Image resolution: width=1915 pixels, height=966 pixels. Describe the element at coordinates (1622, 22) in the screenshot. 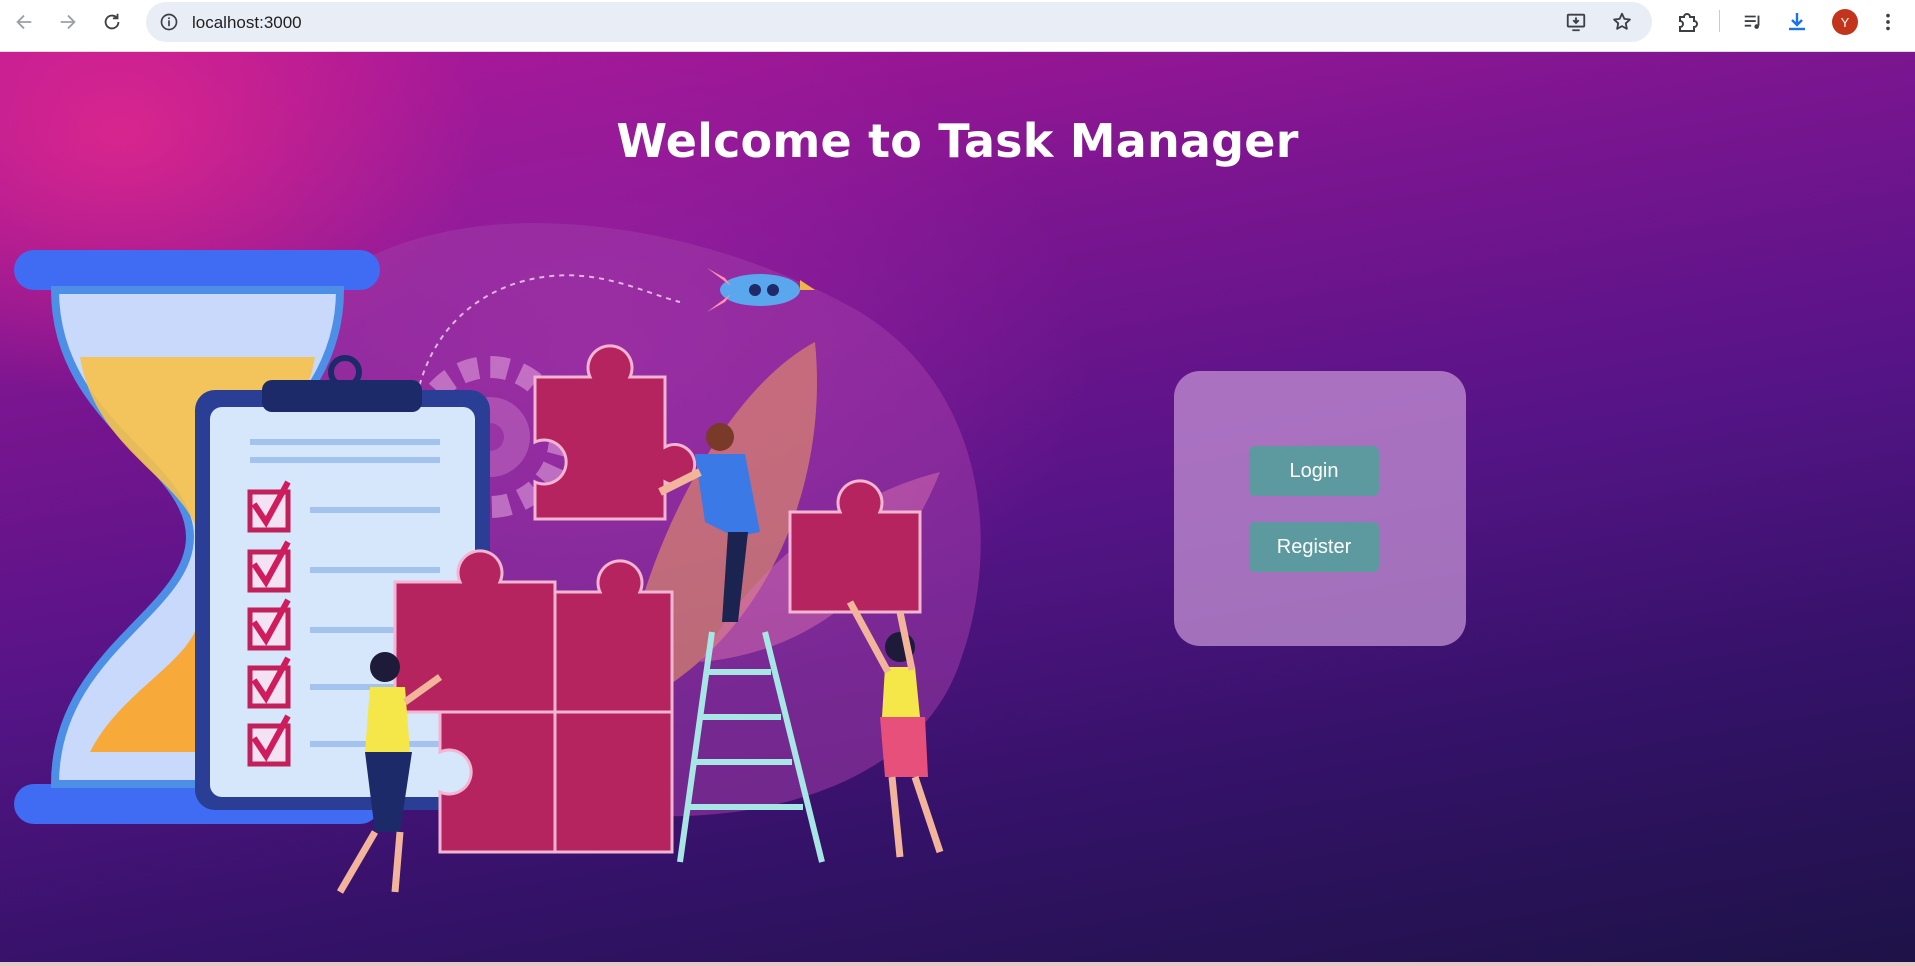

I see `bookmark-star-icon` at that location.